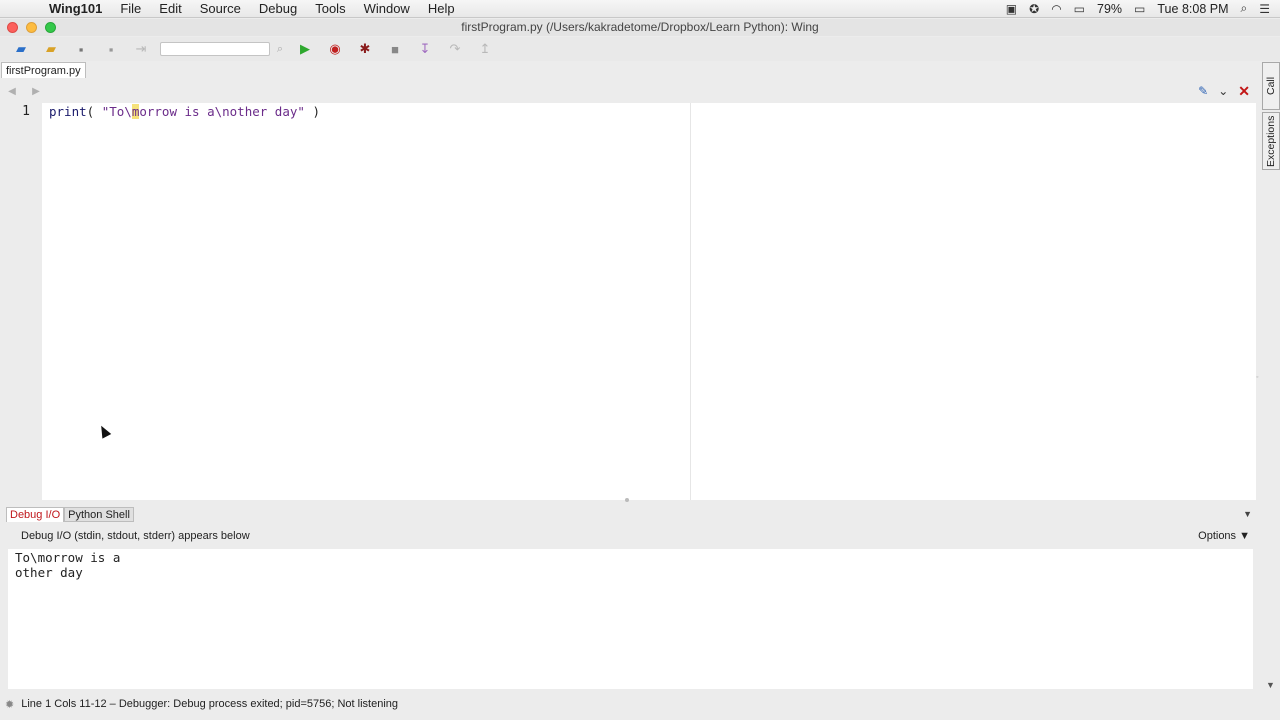 This screenshot has height=720, width=1280. Describe the element at coordinates (21, 49) in the screenshot. I see `new-file-button: ▰` at that location.